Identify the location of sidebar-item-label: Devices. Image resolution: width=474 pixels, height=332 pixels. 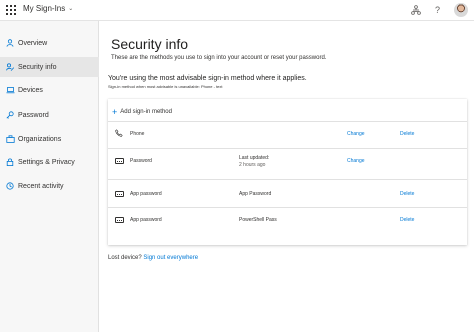
(30, 90).